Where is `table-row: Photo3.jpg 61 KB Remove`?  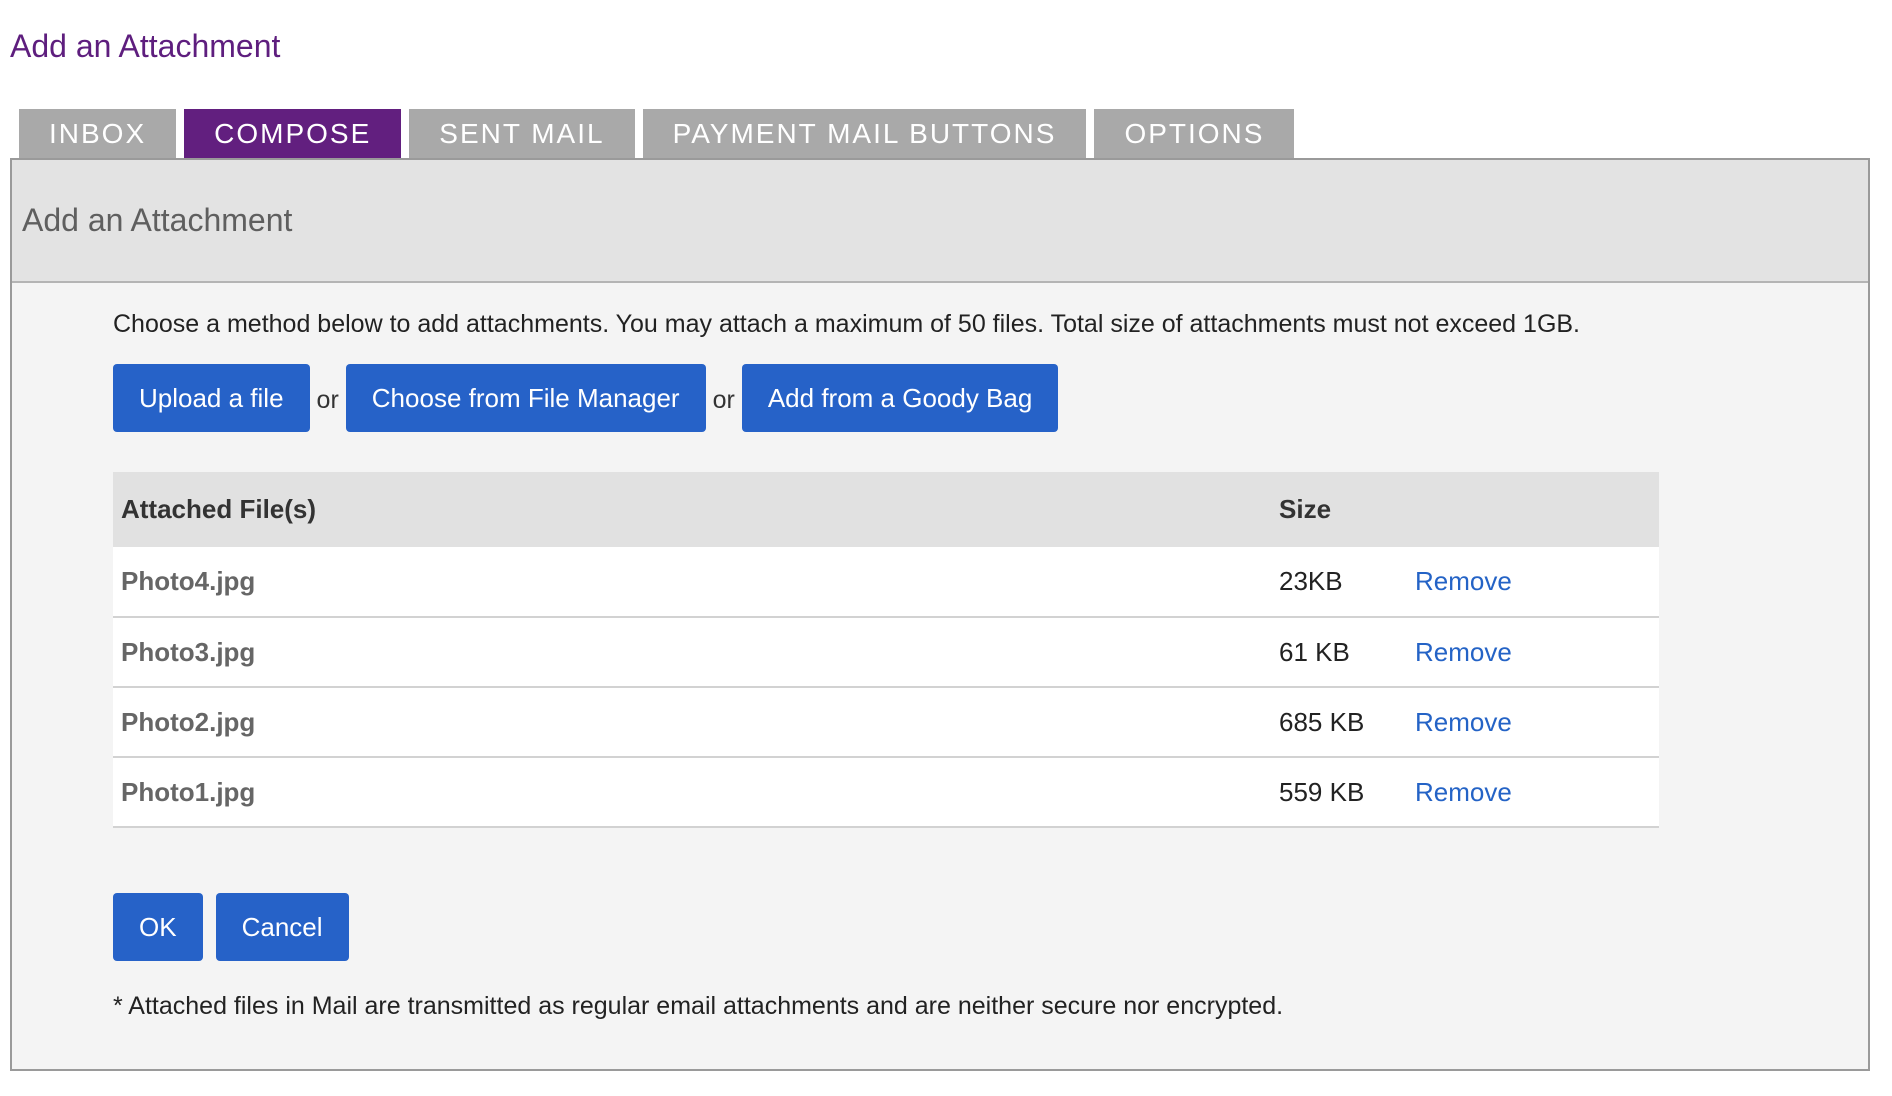
table-row: Photo3.jpg 61 KB Remove is located at coordinates (886, 652).